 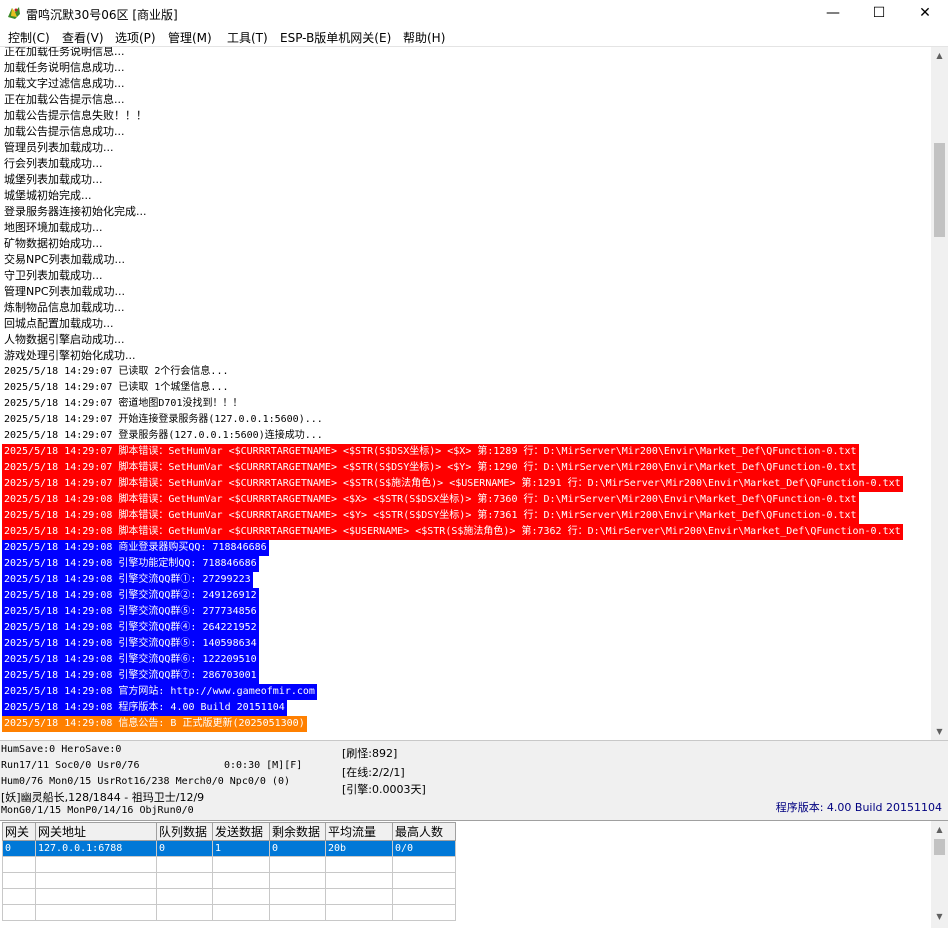 What do you see at coordinates (424, 848) in the screenshot?
I see `cell-max-users: 0/0` at bounding box center [424, 848].